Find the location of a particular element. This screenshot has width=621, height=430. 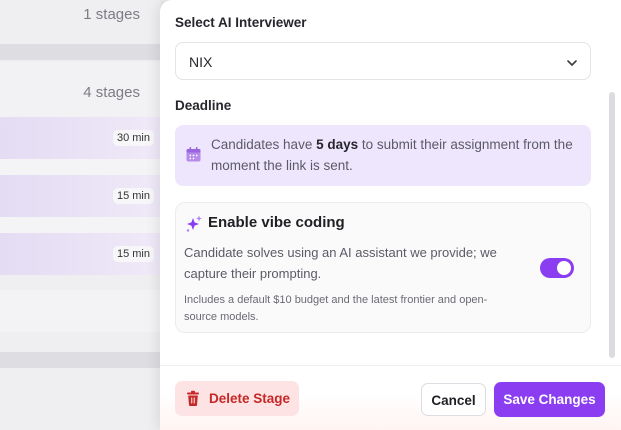

deadline-days: 5 days is located at coordinates (337, 144).